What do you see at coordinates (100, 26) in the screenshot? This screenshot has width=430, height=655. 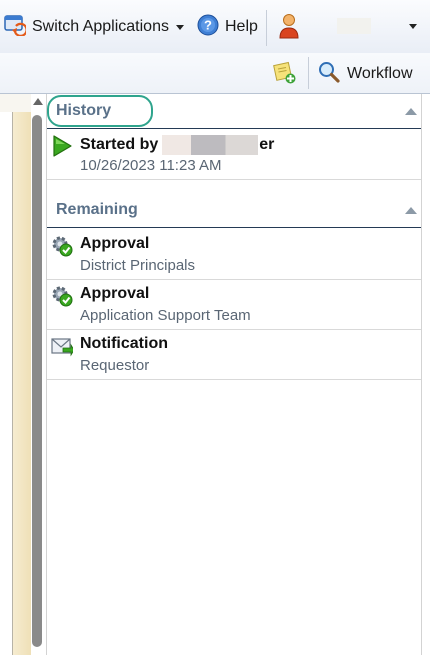 I see `switch-applications-label: Switch Applications` at bounding box center [100, 26].